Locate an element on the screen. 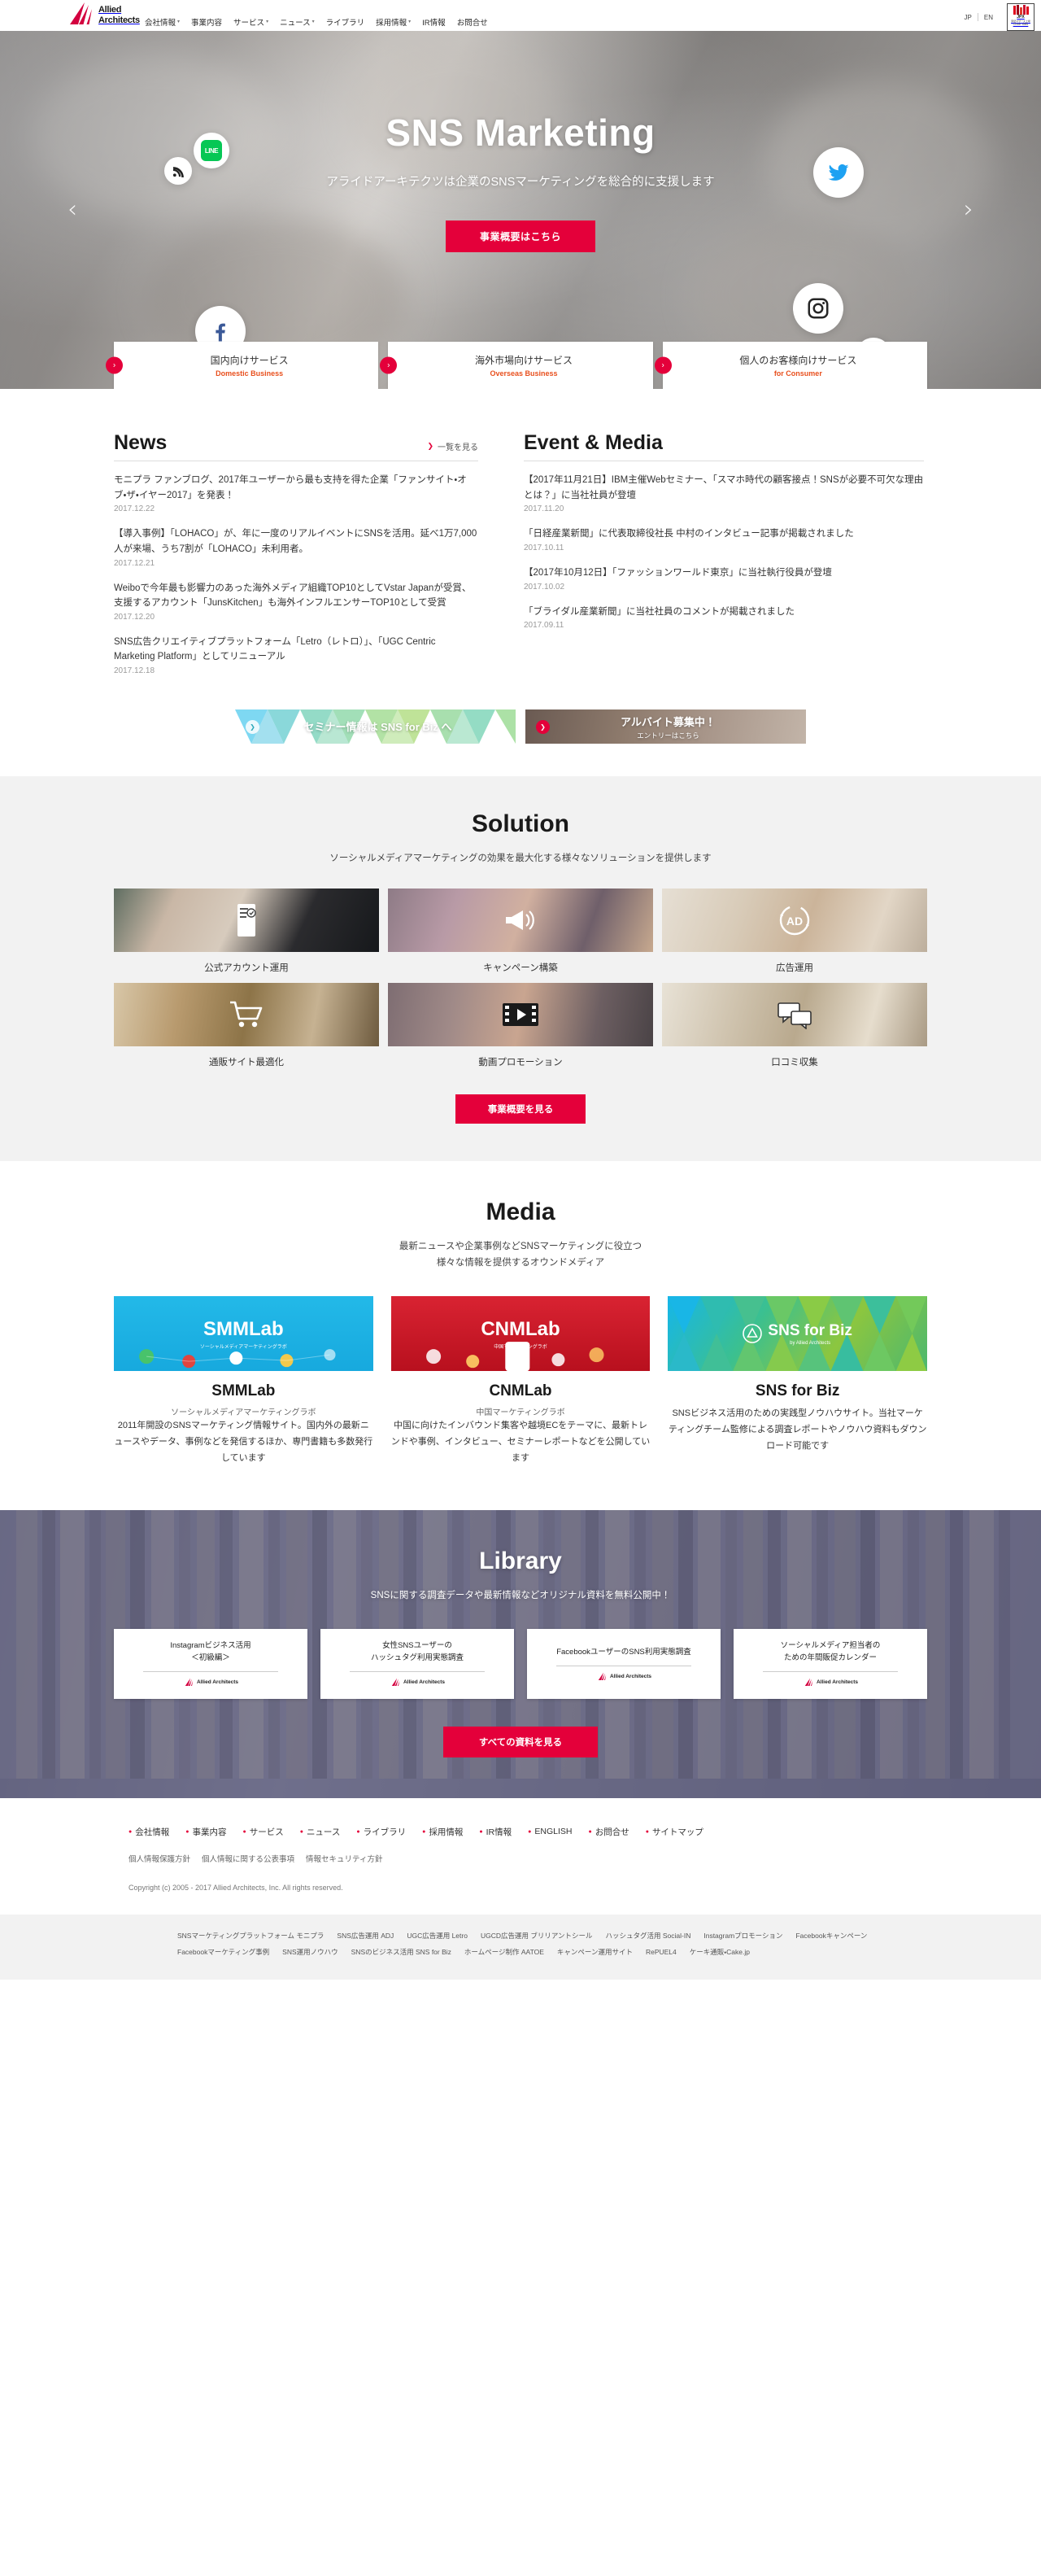 Image resolution: width=1041 pixels, height=2576 pixels. footer-tag: Instagramプロモーション is located at coordinates (743, 1935).